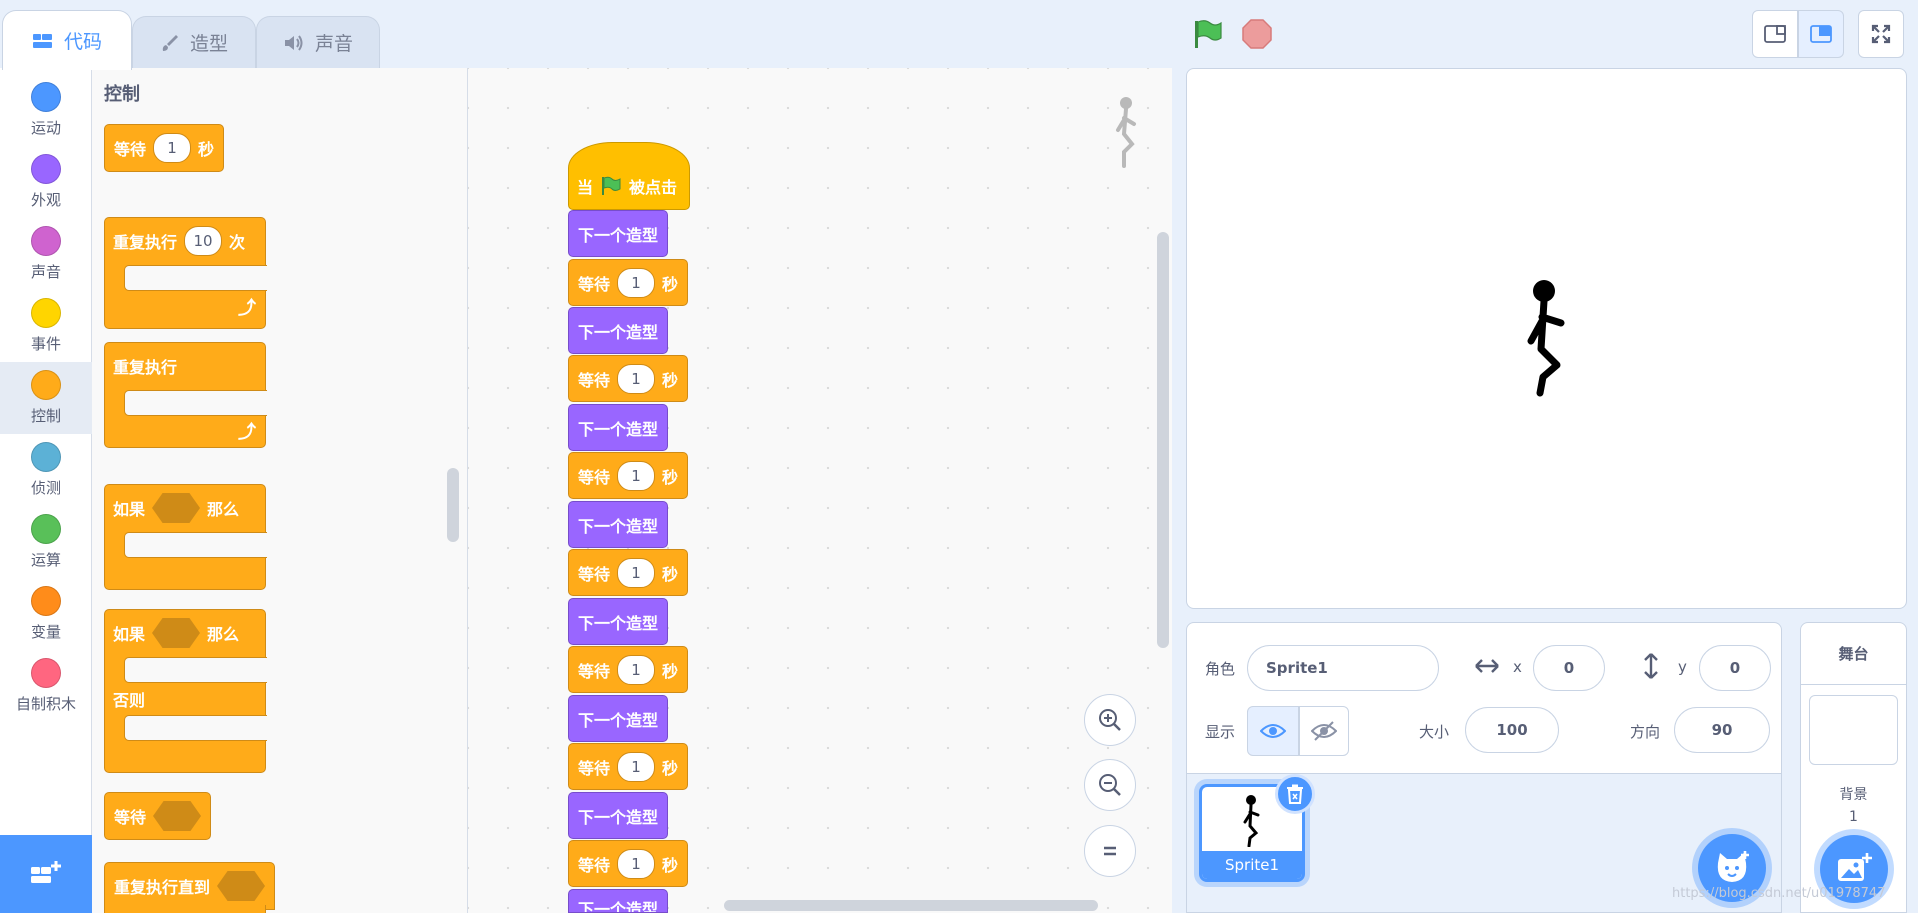  I want to click on loop-arrow-icon: ⤴, so click(247, 432).